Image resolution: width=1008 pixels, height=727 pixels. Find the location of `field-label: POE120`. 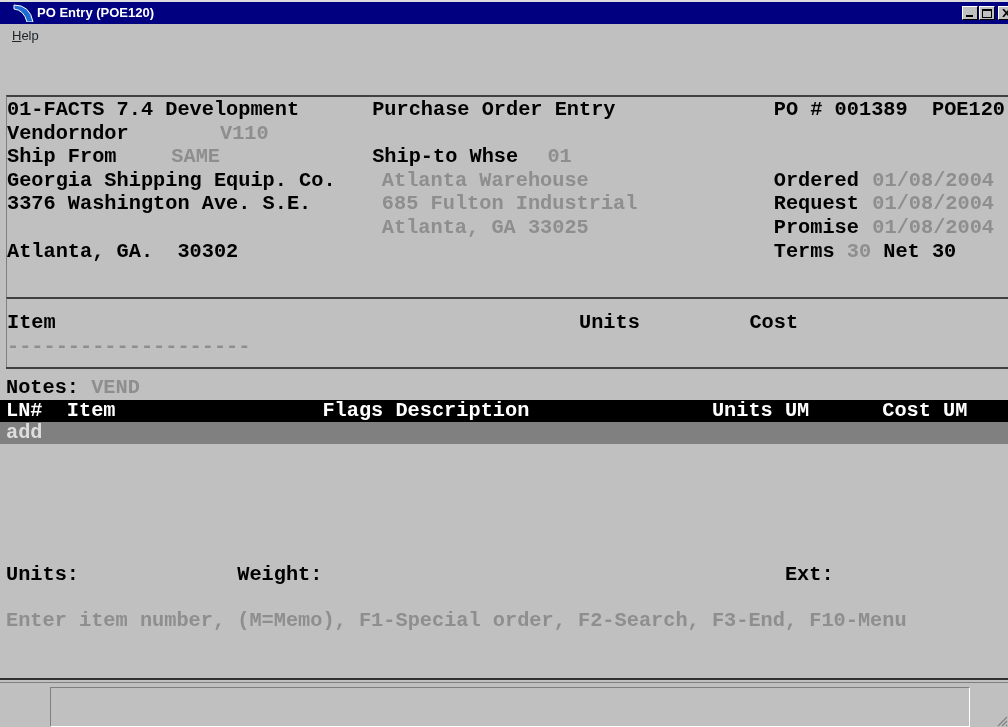

field-label: POE120 is located at coordinates (968, 110).